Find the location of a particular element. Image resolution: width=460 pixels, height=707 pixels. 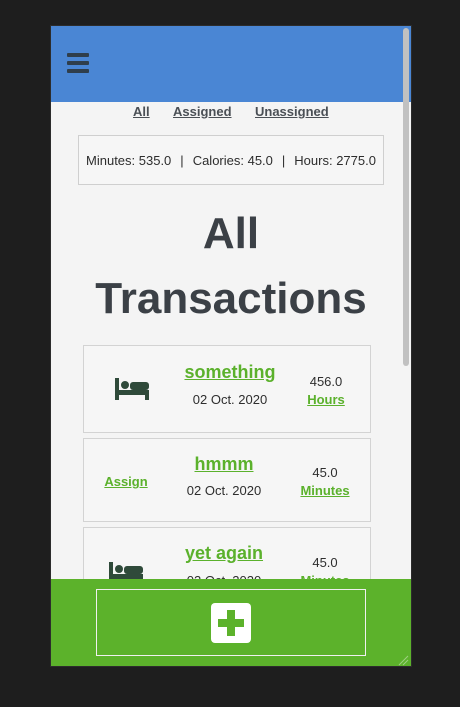

scrollbar-thumb is located at coordinates (406, 197).